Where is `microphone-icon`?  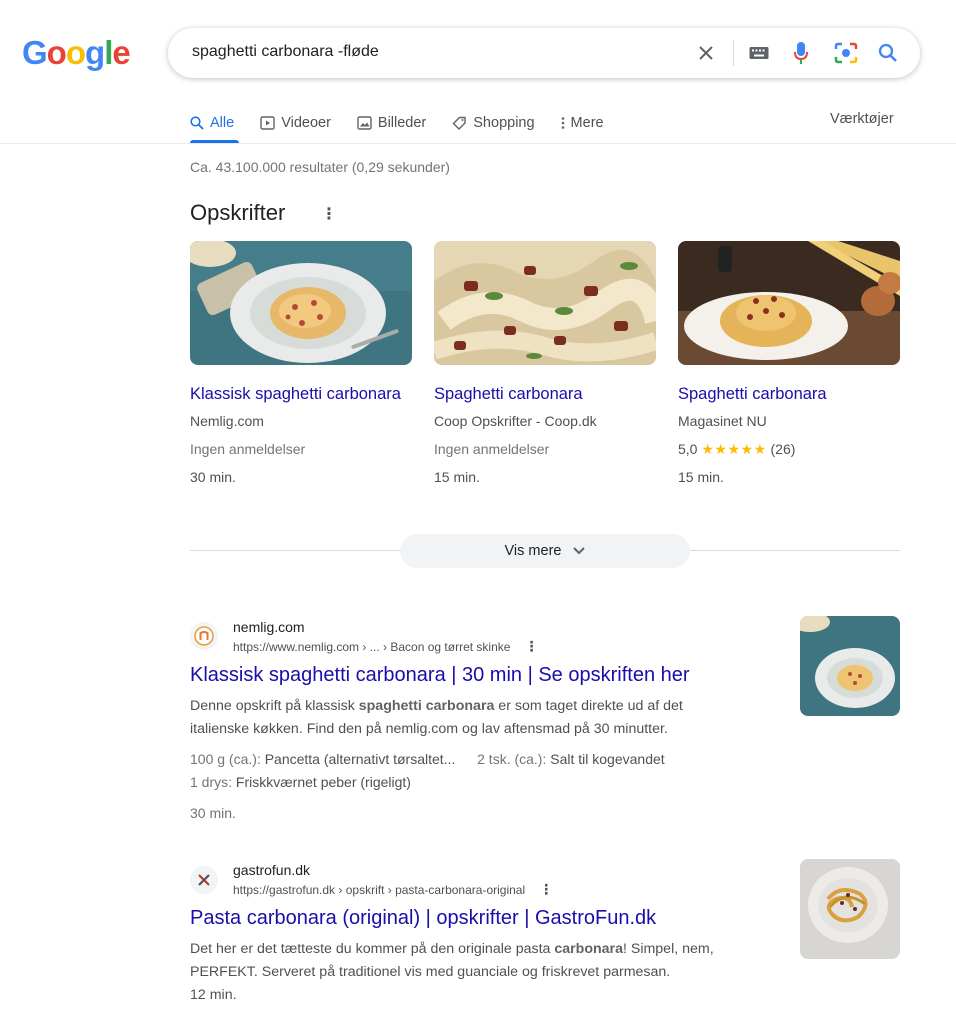
microphone-icon is located at coordinates (801, 53).